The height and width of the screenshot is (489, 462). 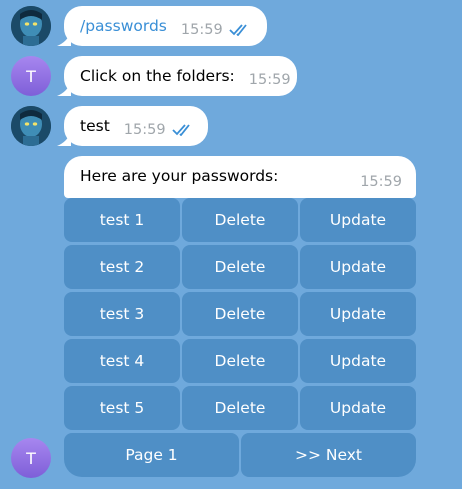 I want to click on password-item-button: test 2, so click(x=122, y=267).